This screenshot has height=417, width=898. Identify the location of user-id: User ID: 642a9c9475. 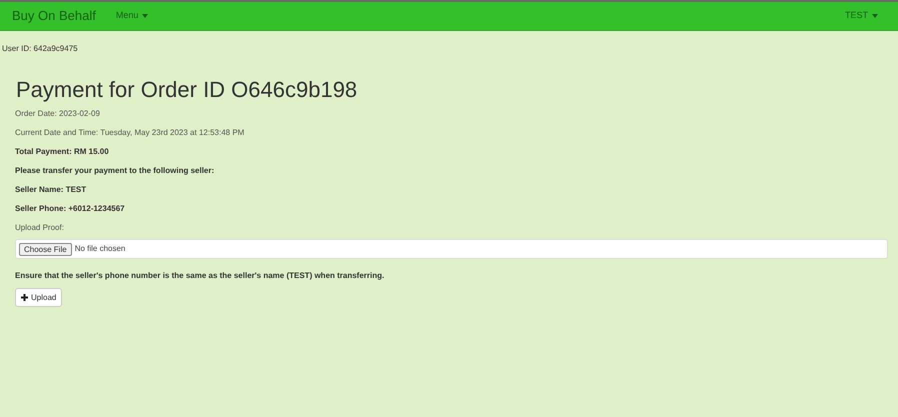
(40, 49).